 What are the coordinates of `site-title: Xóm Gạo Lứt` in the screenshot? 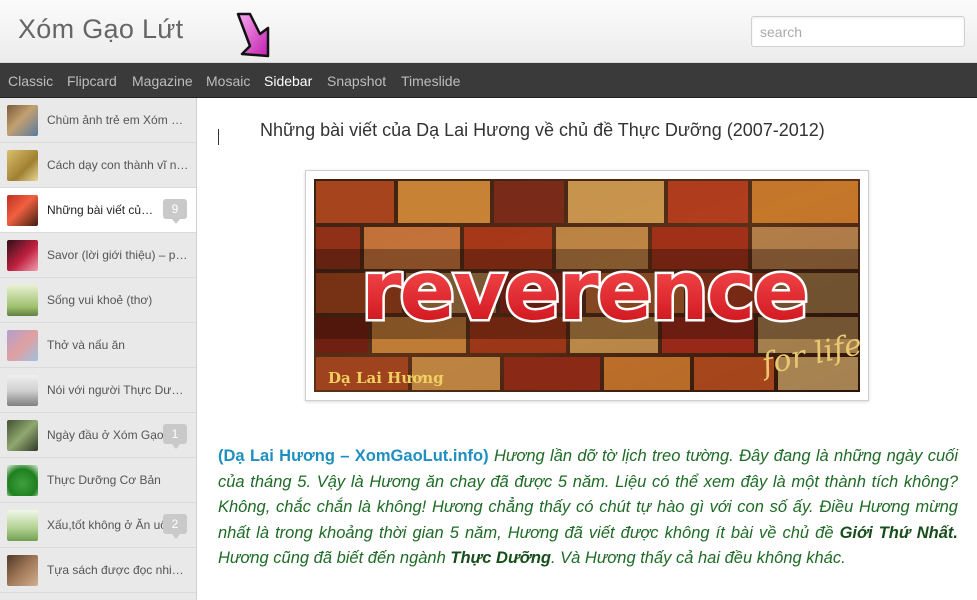 It's located at (100, 29).